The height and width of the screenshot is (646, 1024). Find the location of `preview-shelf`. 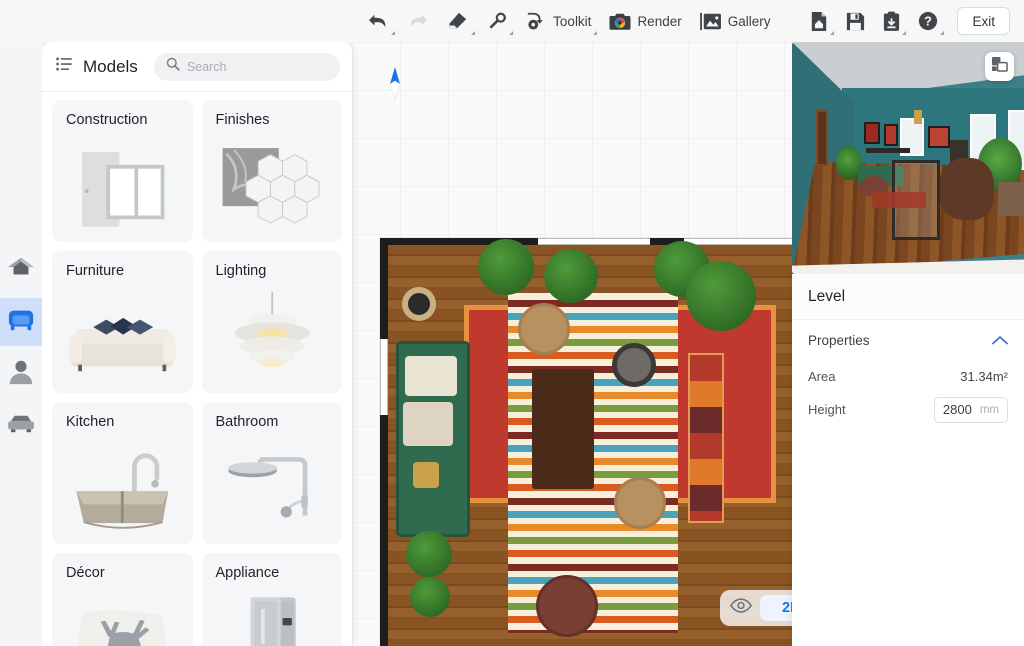

preview-shelf is located at coordinates (888, 150).